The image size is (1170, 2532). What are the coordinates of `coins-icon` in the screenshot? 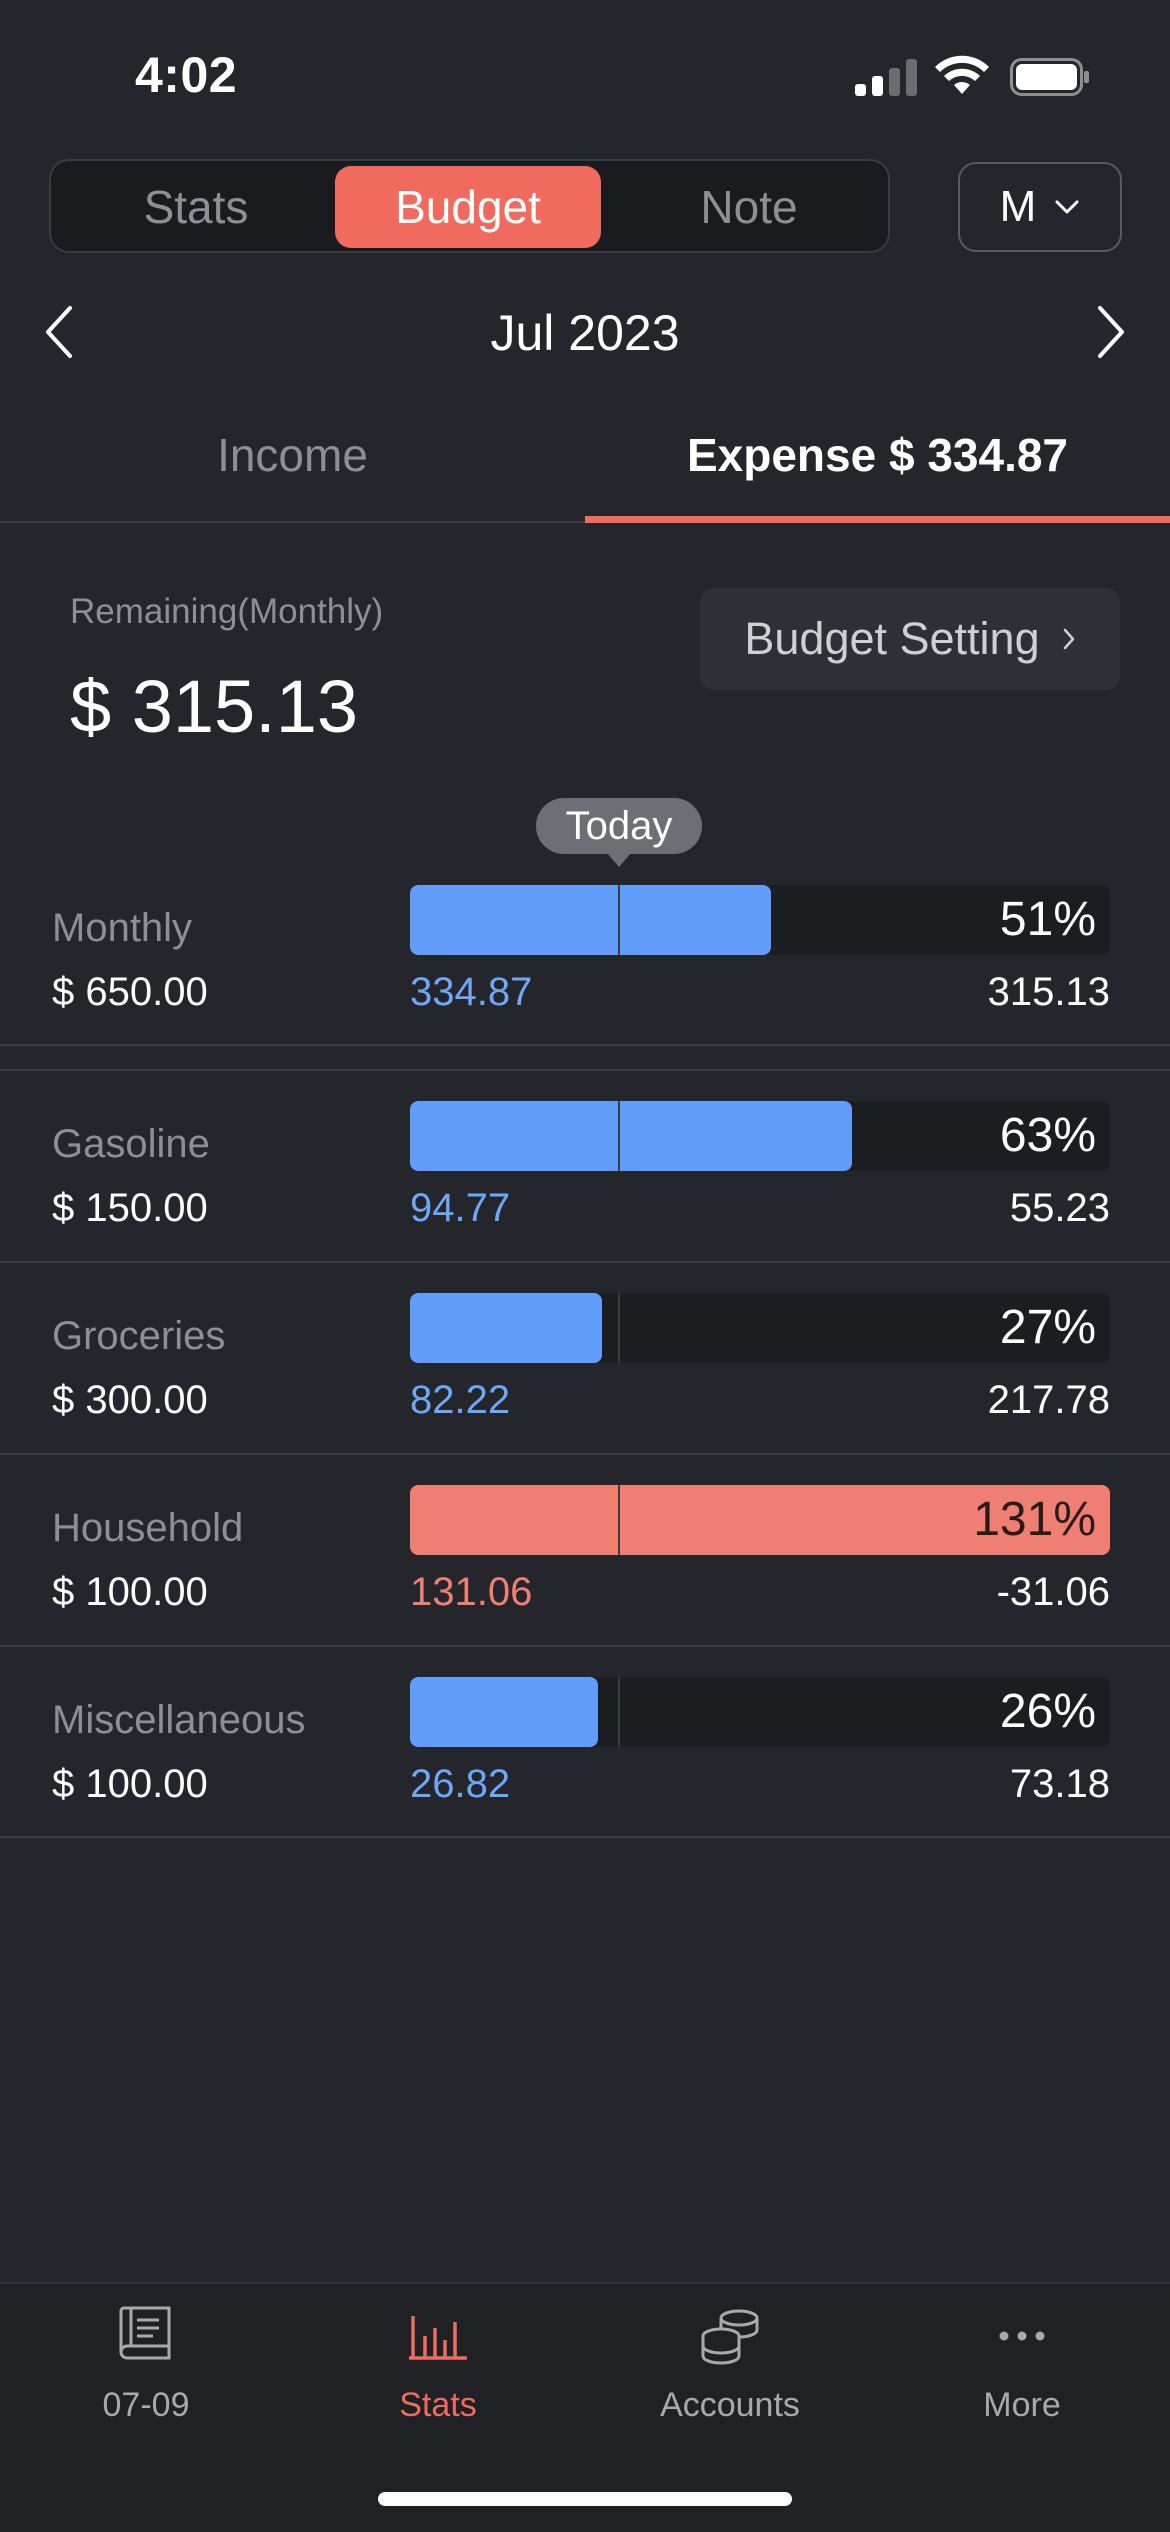 It's located at (730, 2337).